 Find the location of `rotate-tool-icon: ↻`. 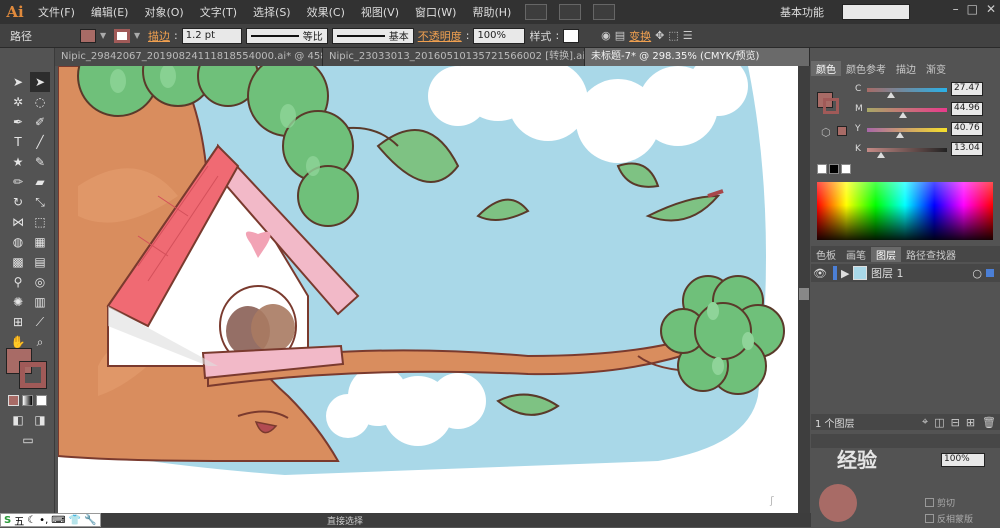

rotate-tool-icon: ↻ is located at coordinates (18, 202).